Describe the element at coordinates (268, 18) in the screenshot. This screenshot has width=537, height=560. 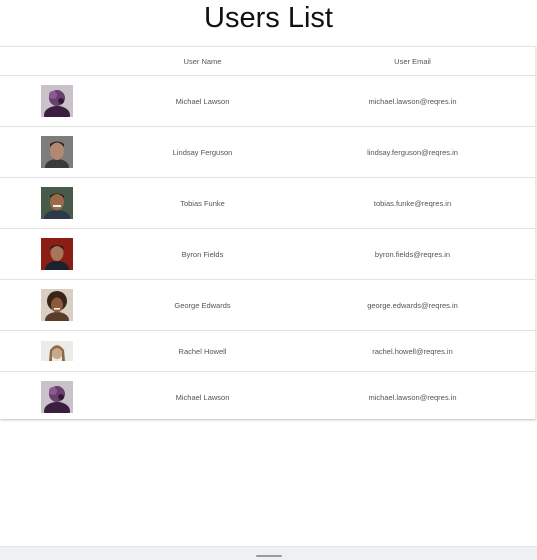
I see `page-title: Users List` at that location.